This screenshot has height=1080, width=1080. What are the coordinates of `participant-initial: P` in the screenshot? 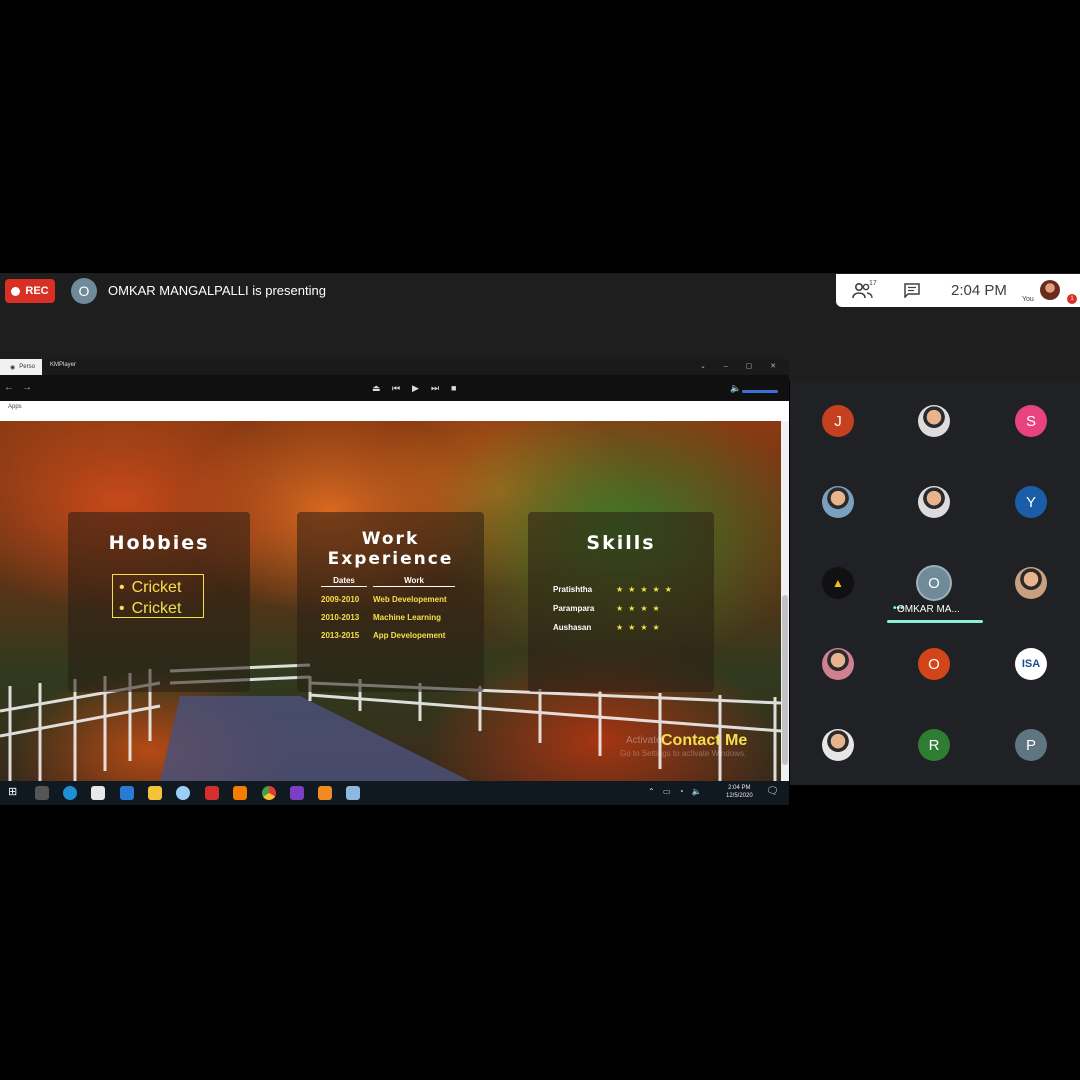 It's located at (1030, 745).